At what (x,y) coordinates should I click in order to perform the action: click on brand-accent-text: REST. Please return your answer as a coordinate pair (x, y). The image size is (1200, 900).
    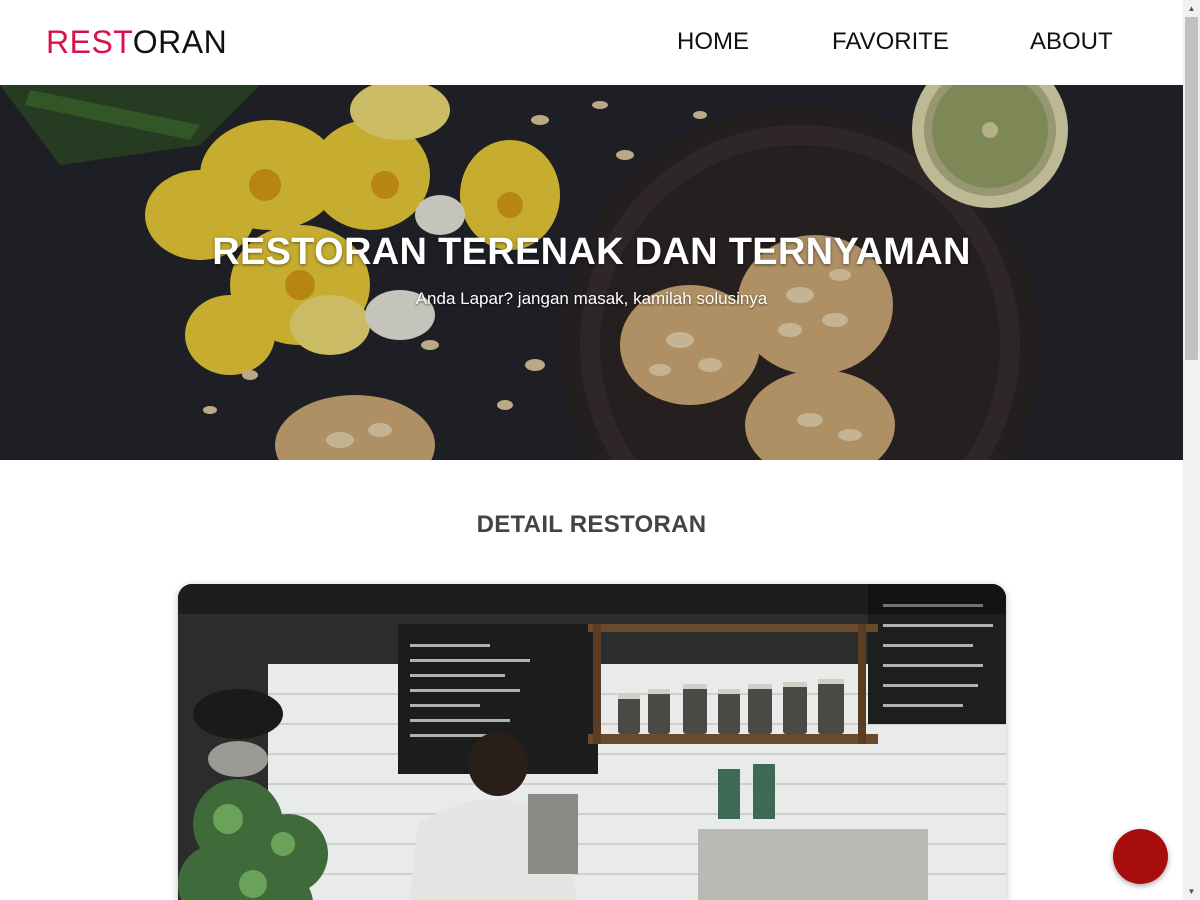
    Looking at the image, I should click on (89, 42).